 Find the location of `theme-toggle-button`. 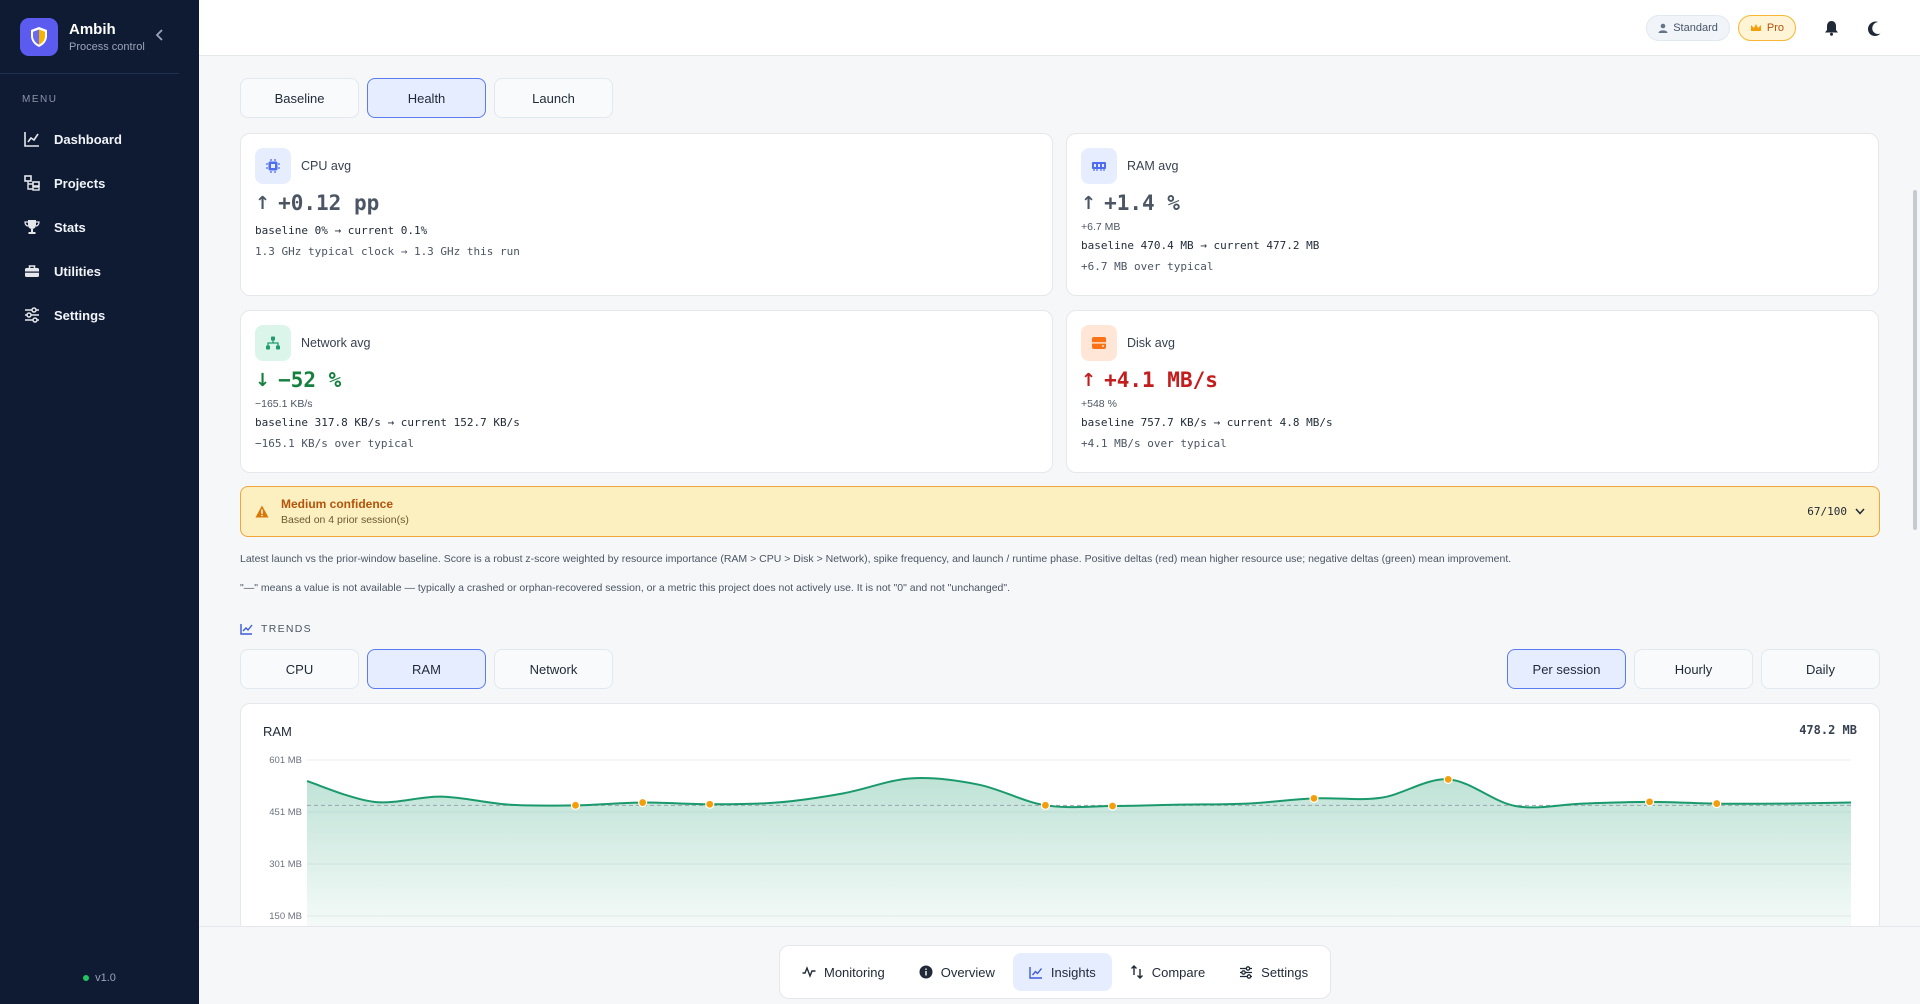

theme-toggle-button is located at coordinates (1875, 28).